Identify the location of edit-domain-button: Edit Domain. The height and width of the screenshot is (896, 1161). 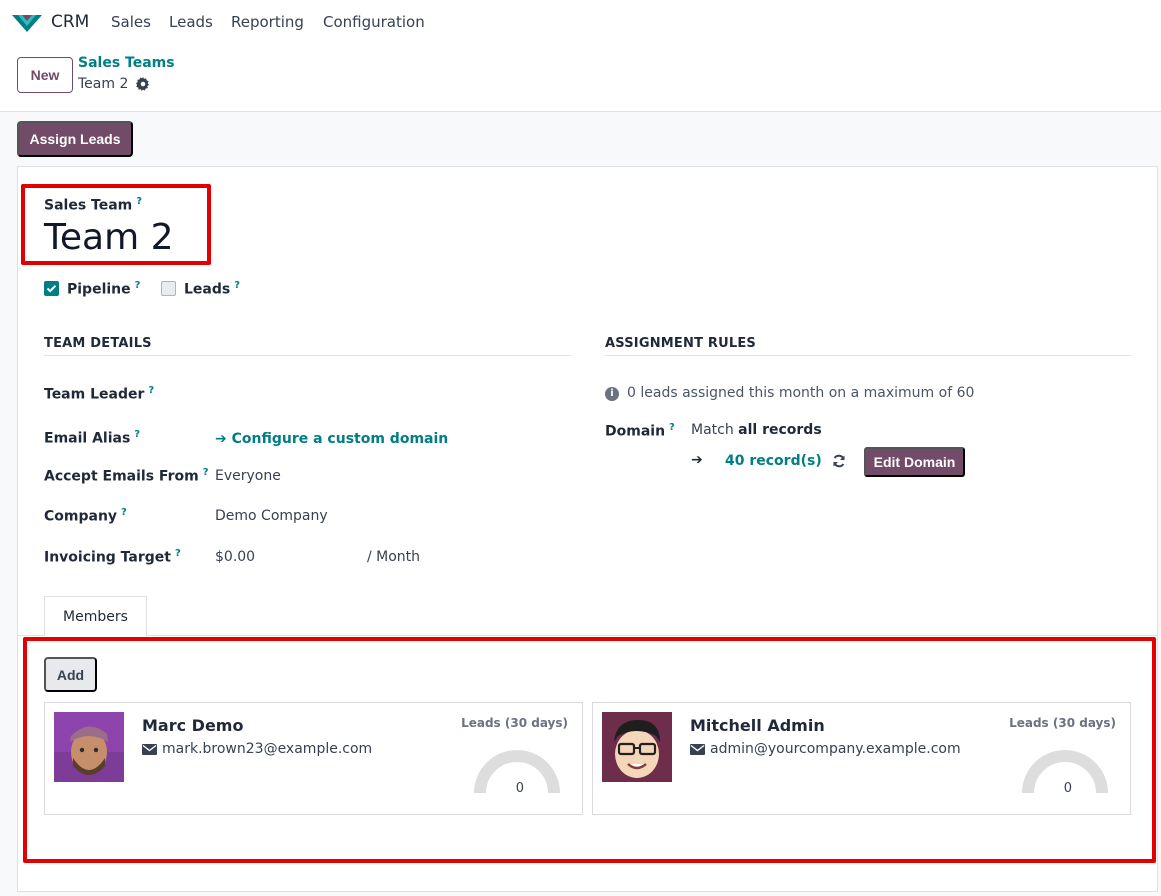
(914, 462).